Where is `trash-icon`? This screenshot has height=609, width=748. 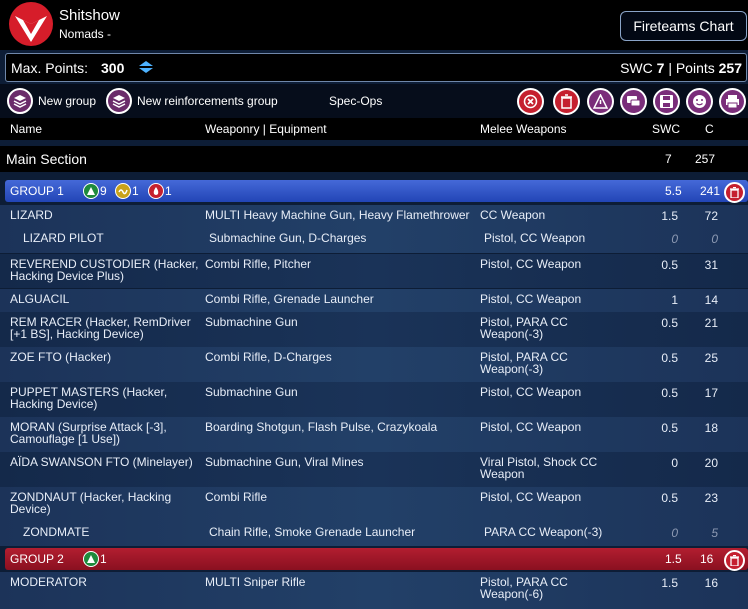
trash-icon is located at coordinates (566, 101).